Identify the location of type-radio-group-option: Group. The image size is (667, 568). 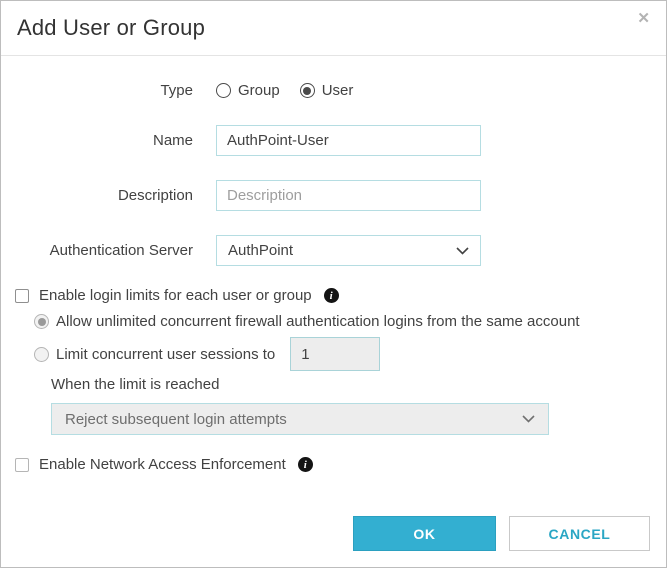
(248, 90).